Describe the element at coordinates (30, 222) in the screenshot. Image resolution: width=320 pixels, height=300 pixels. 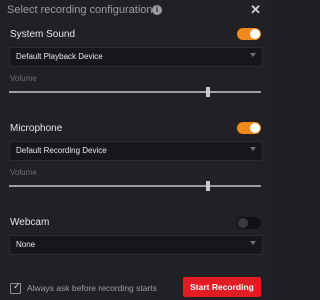
I see `webcam-label: Webcam` at that location.